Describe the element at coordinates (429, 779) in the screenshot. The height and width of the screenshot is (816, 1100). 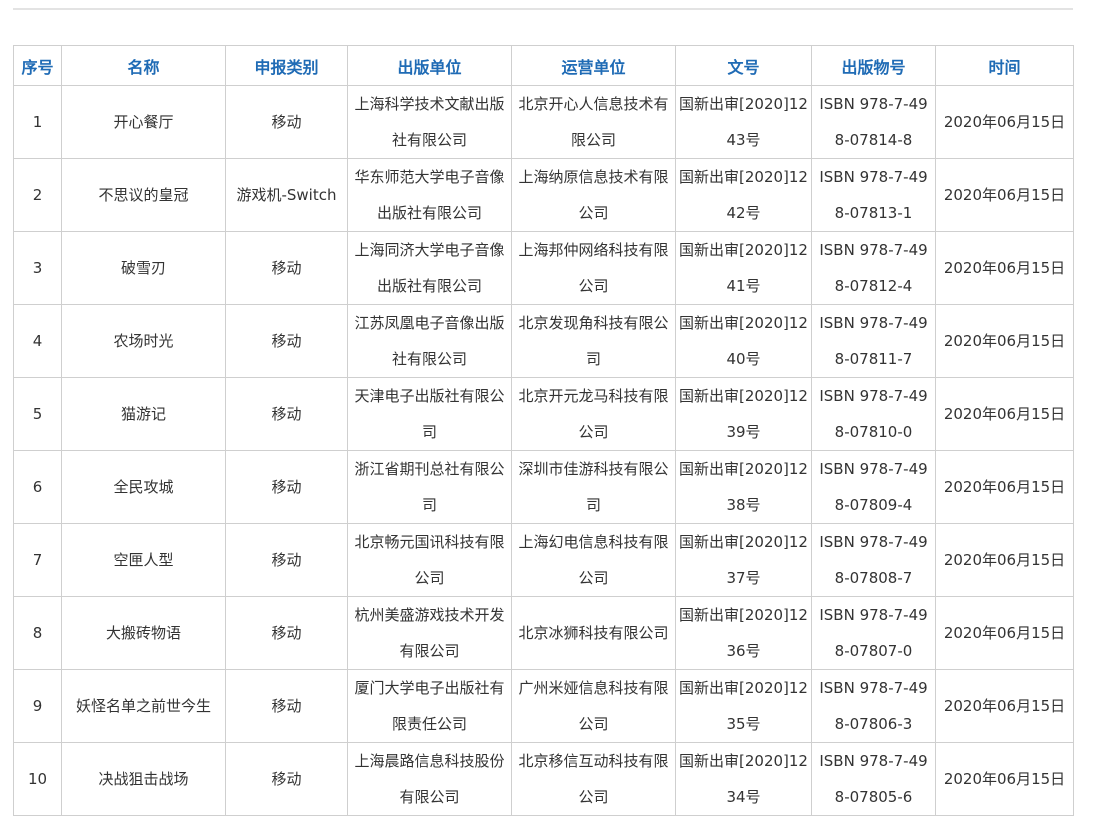
I see `cell-publisher: 上海晨路信息科技股份有限公司` at that location.